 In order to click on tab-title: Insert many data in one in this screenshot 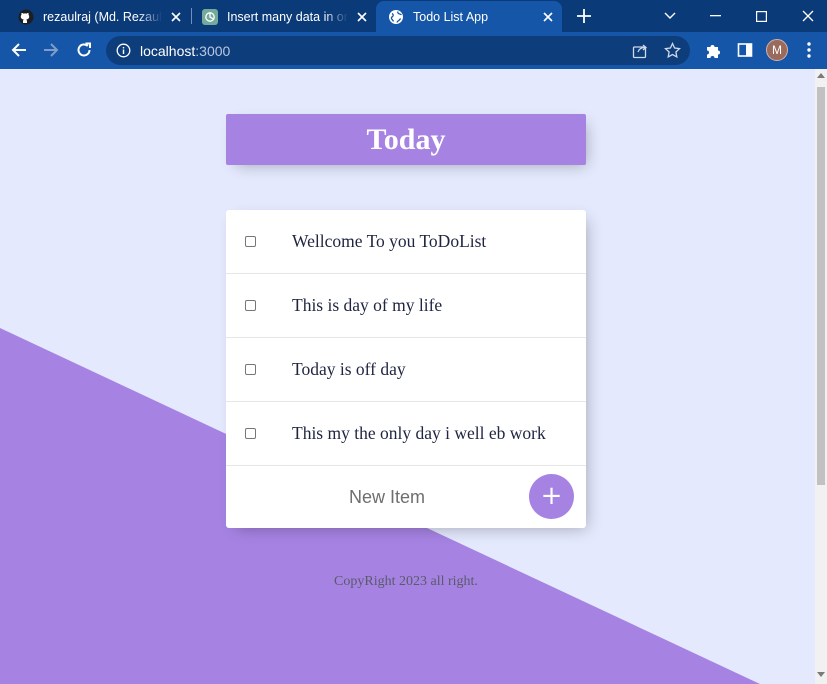, I will do `click(287, 16)`.